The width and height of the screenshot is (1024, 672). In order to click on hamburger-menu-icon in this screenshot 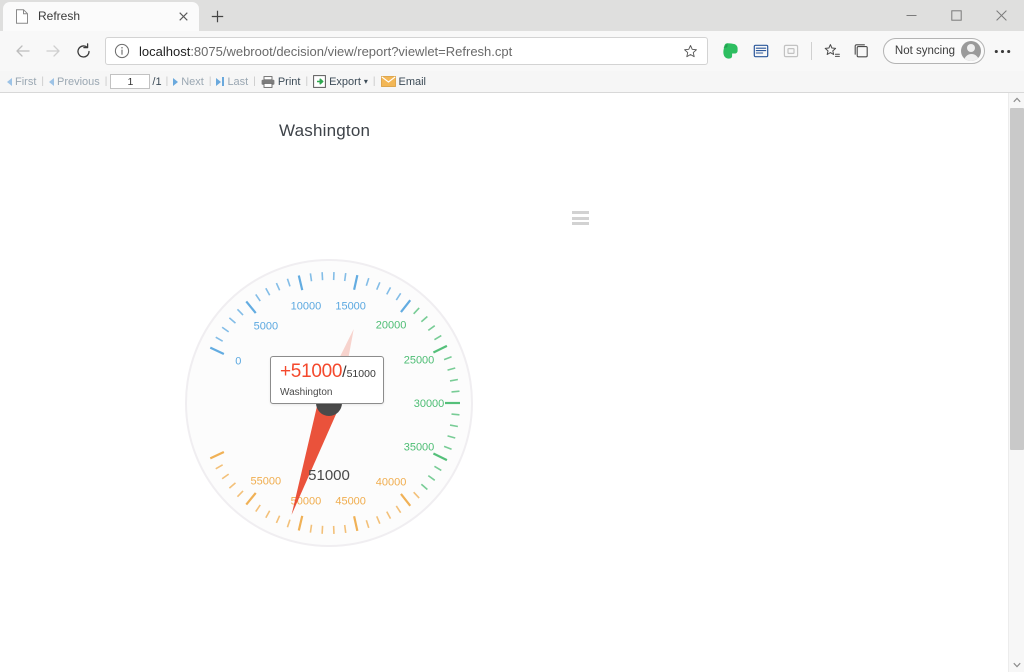, I will do `click(580, 218)`.